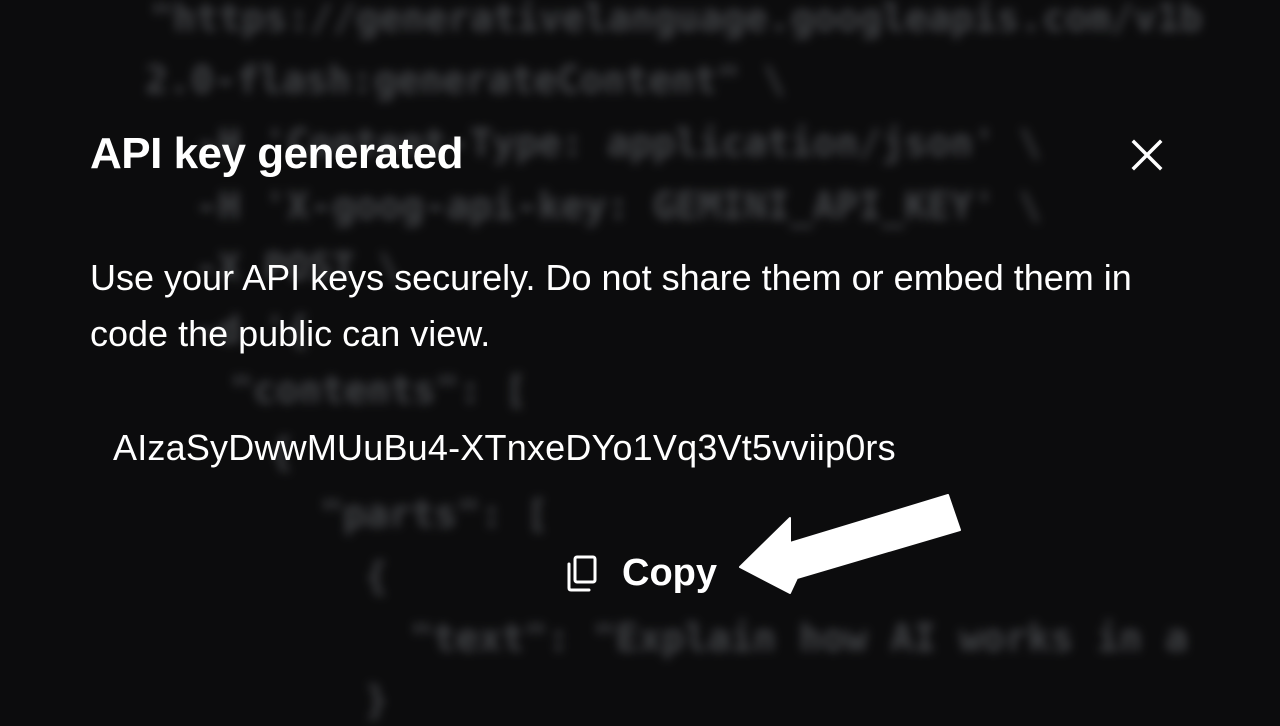 The image size is (1280, 726). Describe the element at coordinates (850, 544) in the screenshot. I see `arrow-left-icon` at that location.